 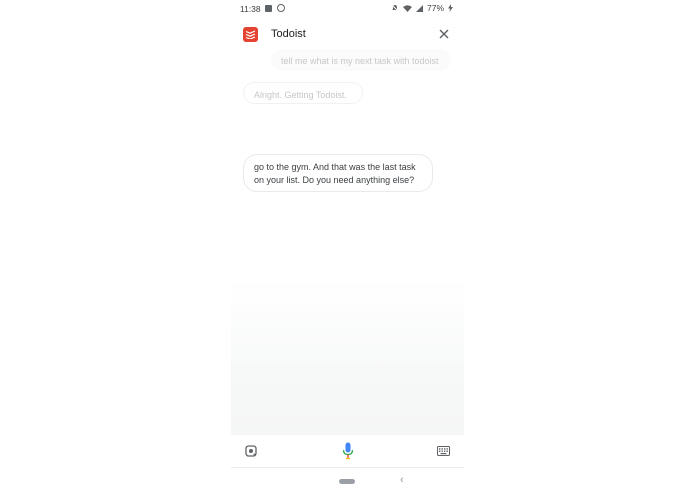 What do you see at coordinates (435, 8) in the screenshot?
I see `battery-percent: 77%` at bounding box center [435, 8].